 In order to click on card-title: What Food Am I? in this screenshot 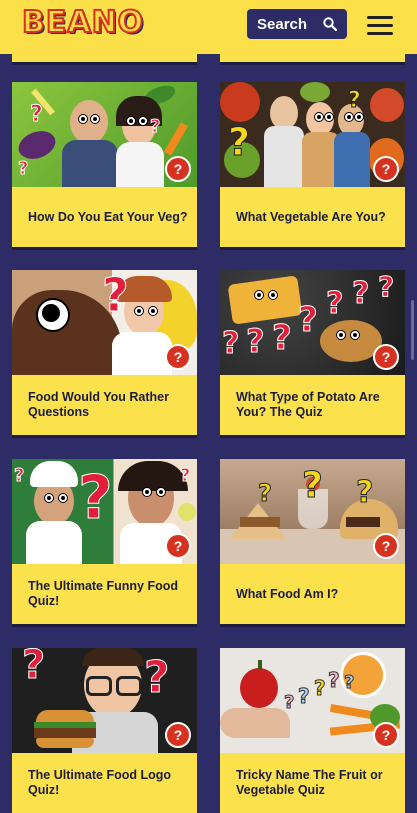, I will do `click(287, 593)`.